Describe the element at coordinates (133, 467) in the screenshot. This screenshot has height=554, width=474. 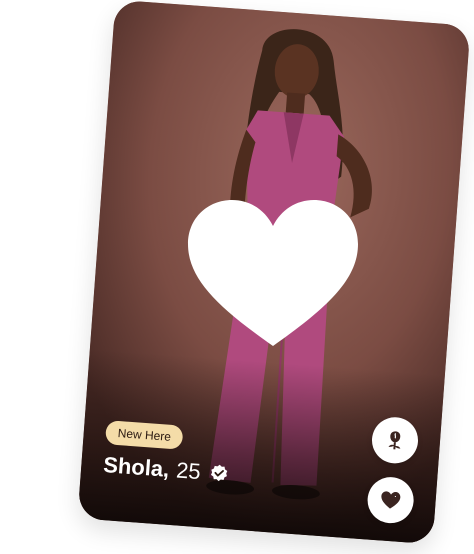
I see `profile-name: Shola` at that location.